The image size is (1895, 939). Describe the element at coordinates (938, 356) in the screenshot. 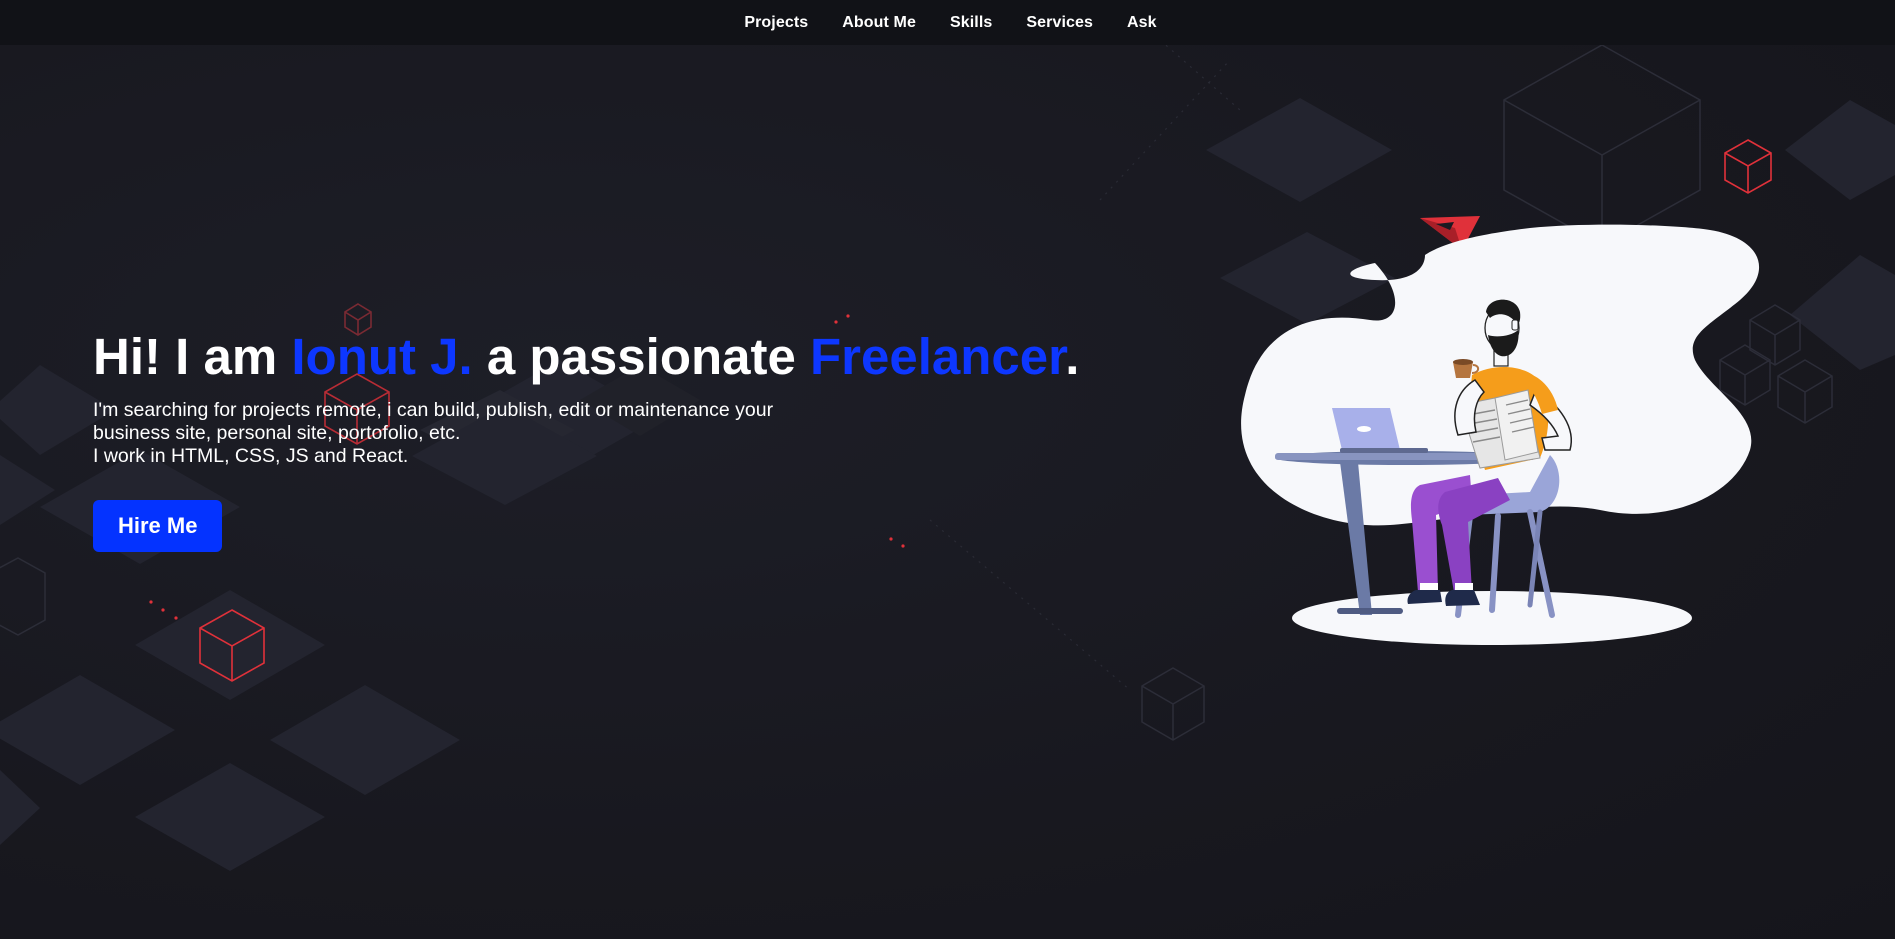

I see `hero-role: Freelancer` at that location.